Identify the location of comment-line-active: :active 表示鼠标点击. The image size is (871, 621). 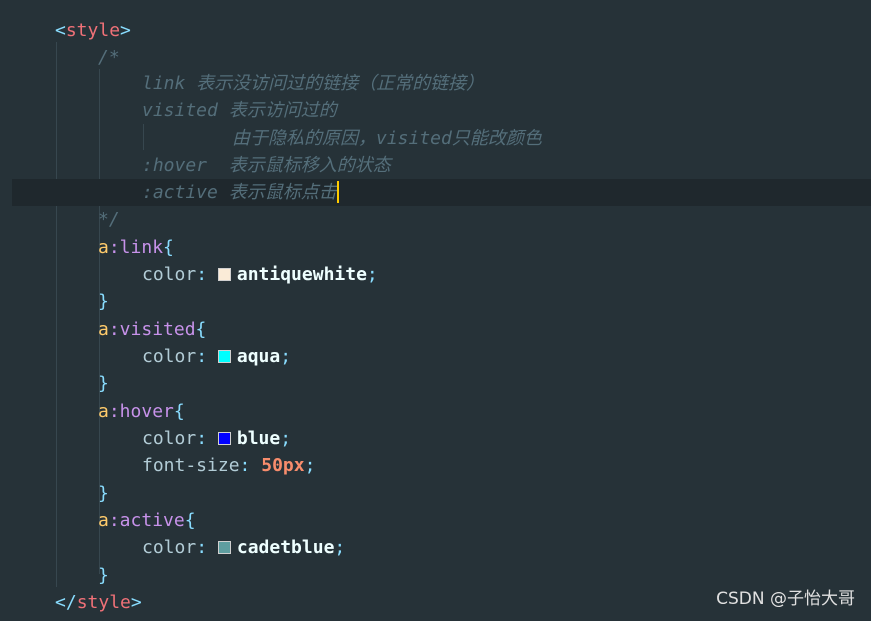
(240, 192).